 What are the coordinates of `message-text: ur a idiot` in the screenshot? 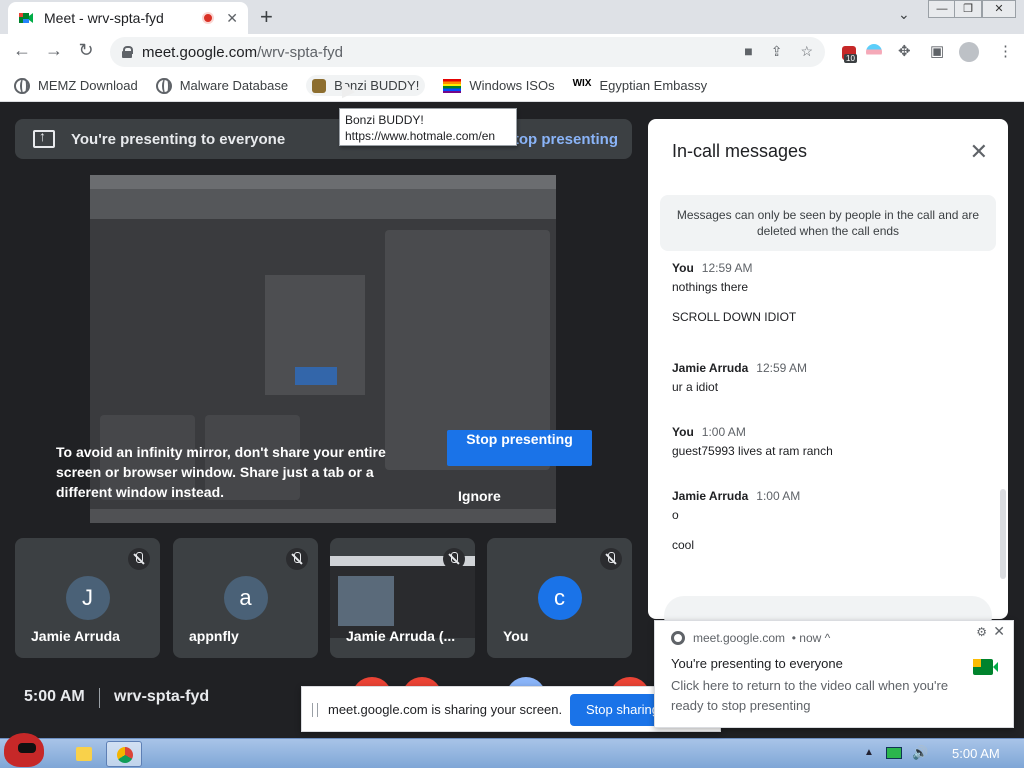 It's located at (695, 387).